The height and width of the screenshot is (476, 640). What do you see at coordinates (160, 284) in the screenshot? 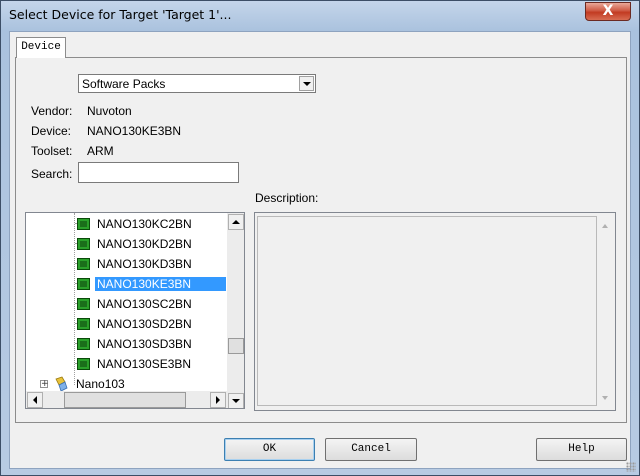
I see `tree-item-label: NANO130KE3BN` at bounding box center [160, 284].